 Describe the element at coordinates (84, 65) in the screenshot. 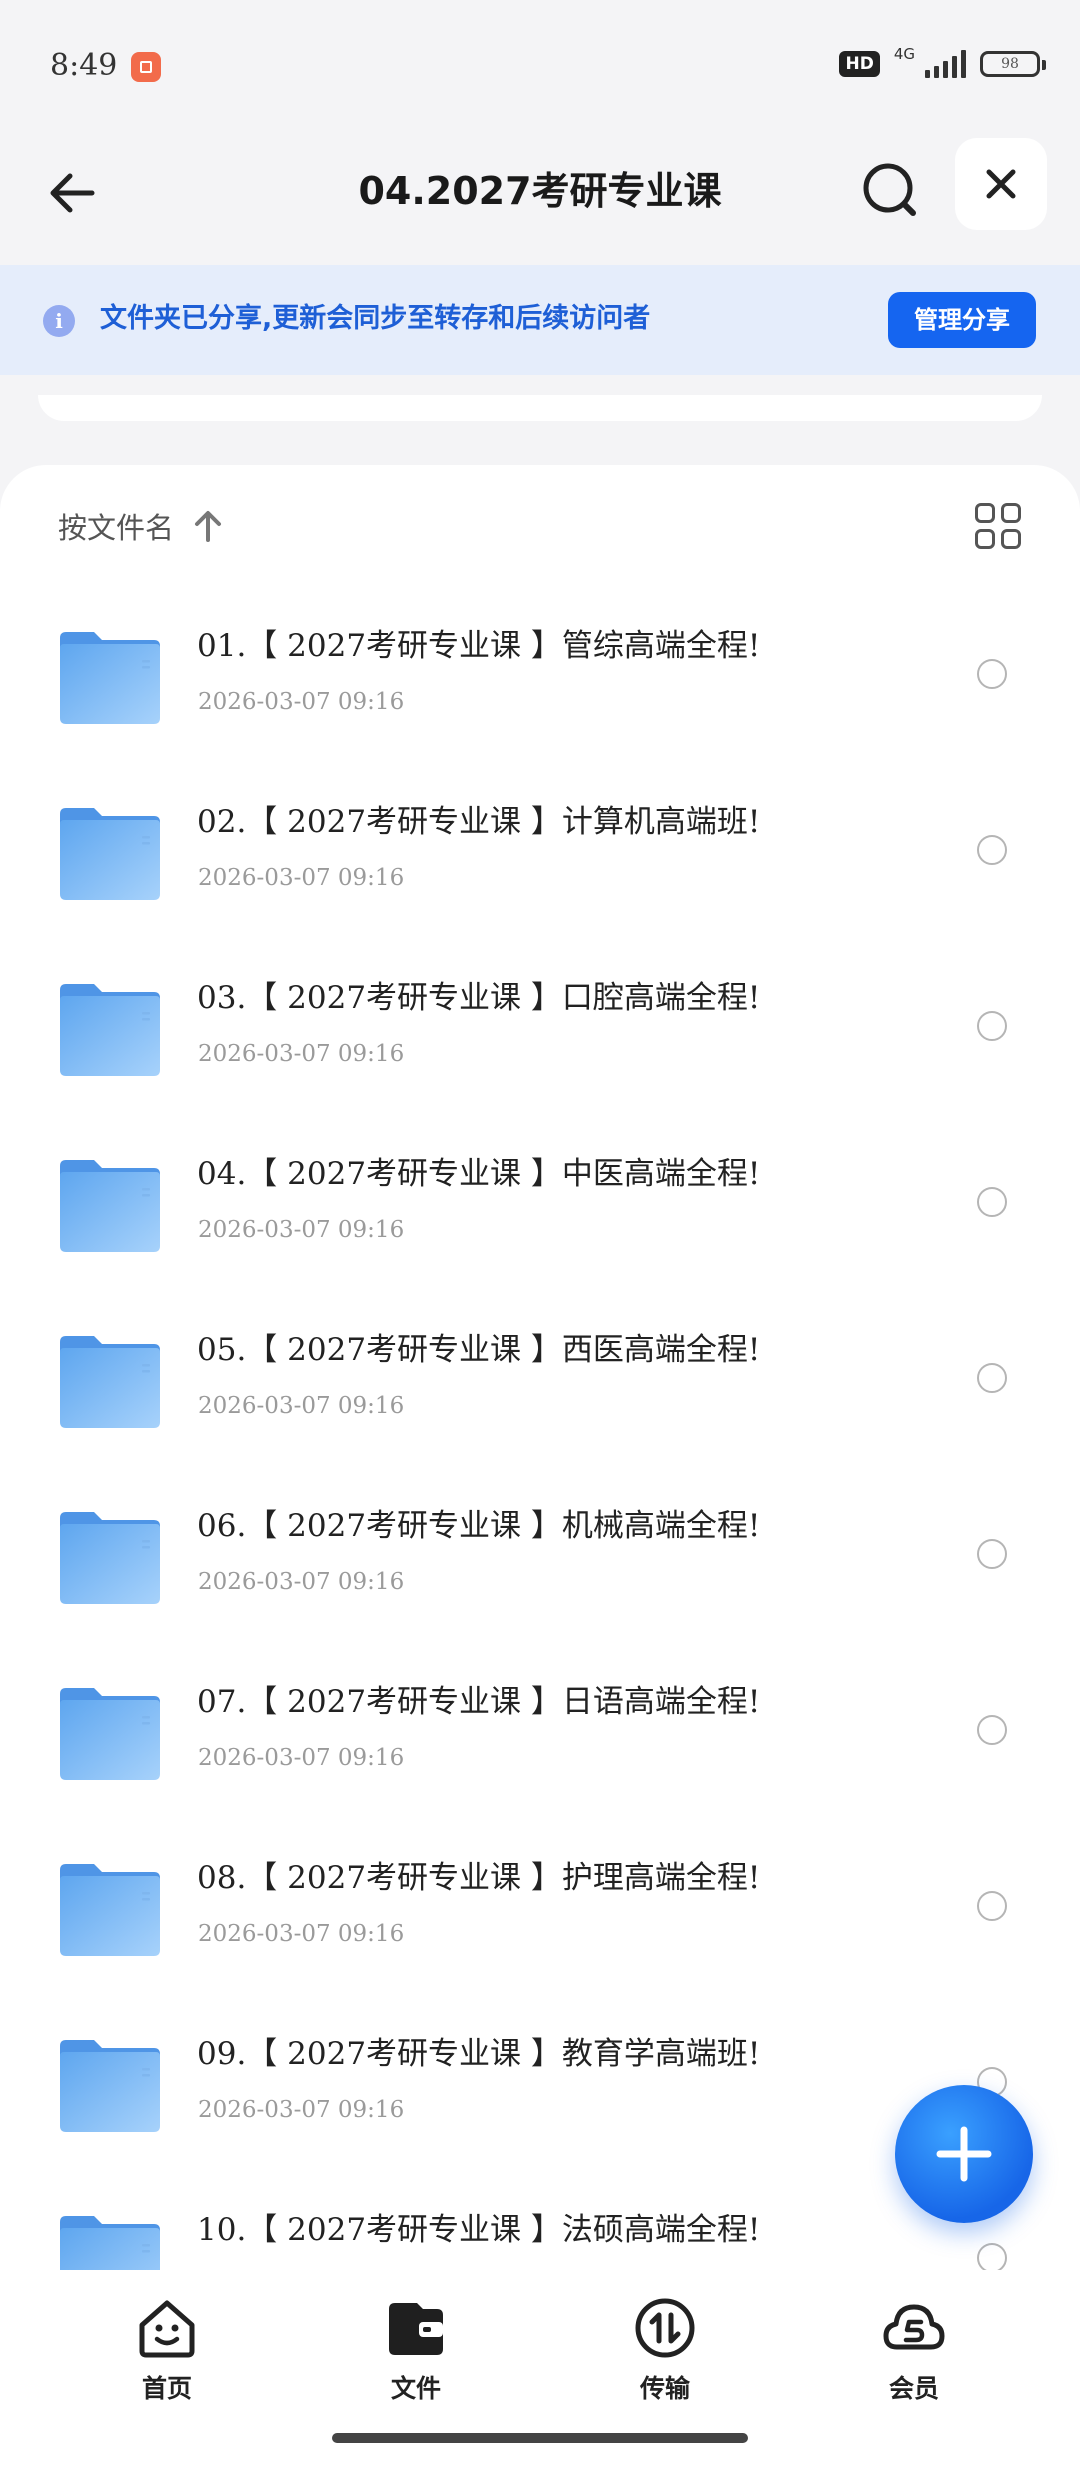

I see `status-time: 8:49` at that location.